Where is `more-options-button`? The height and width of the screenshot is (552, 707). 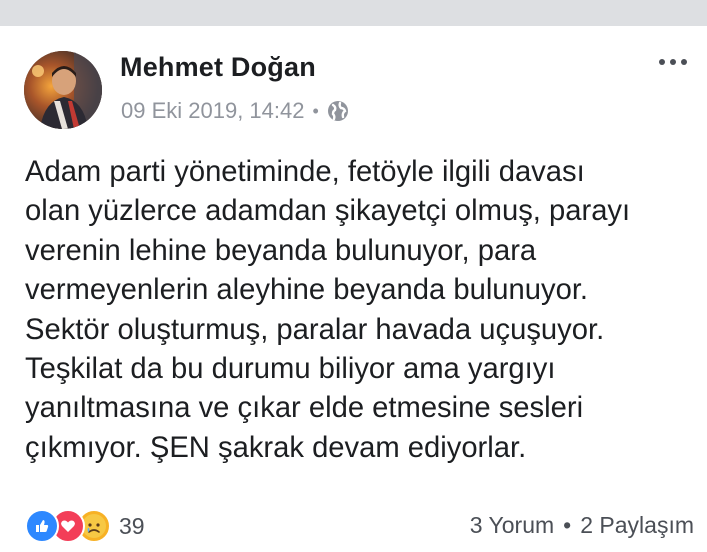 more-options-button is located at coordinates (673, 62).